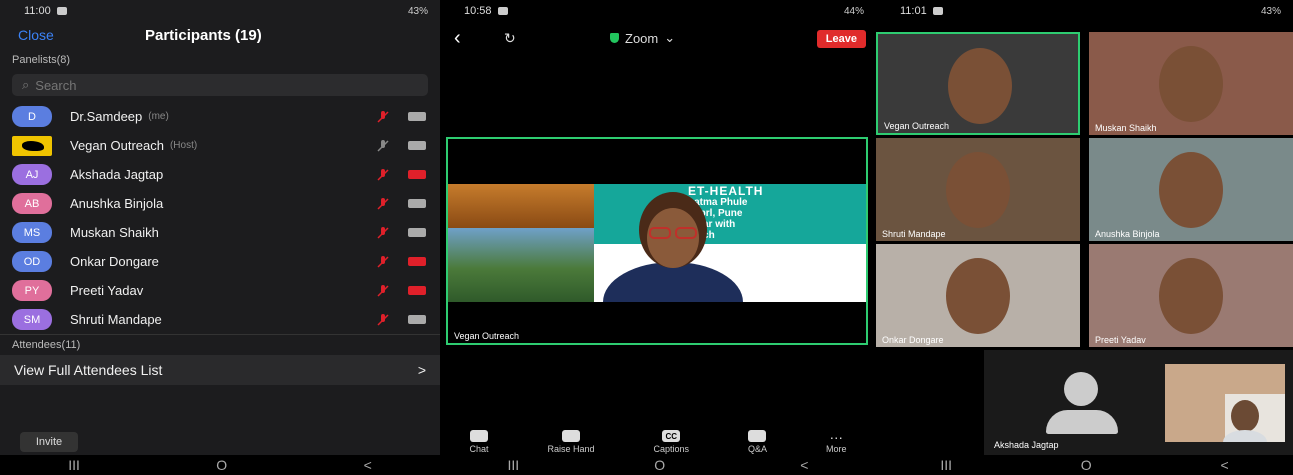 The image size is (1293, 475). I want to click on battery-level: 43%, so click(1270, 11).